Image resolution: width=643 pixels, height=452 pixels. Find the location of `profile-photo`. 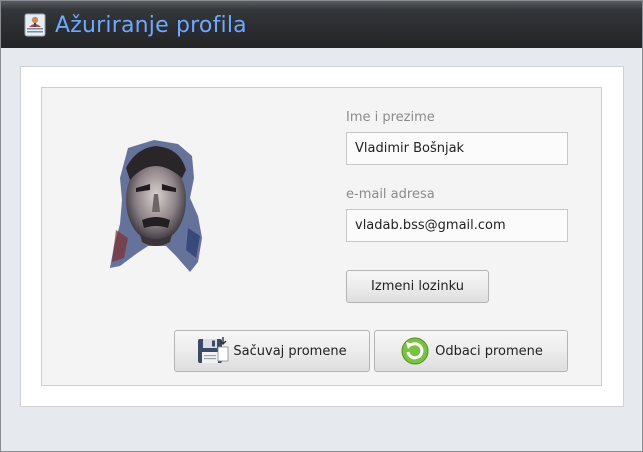

profile-photo is located at coordinates (156, 206).